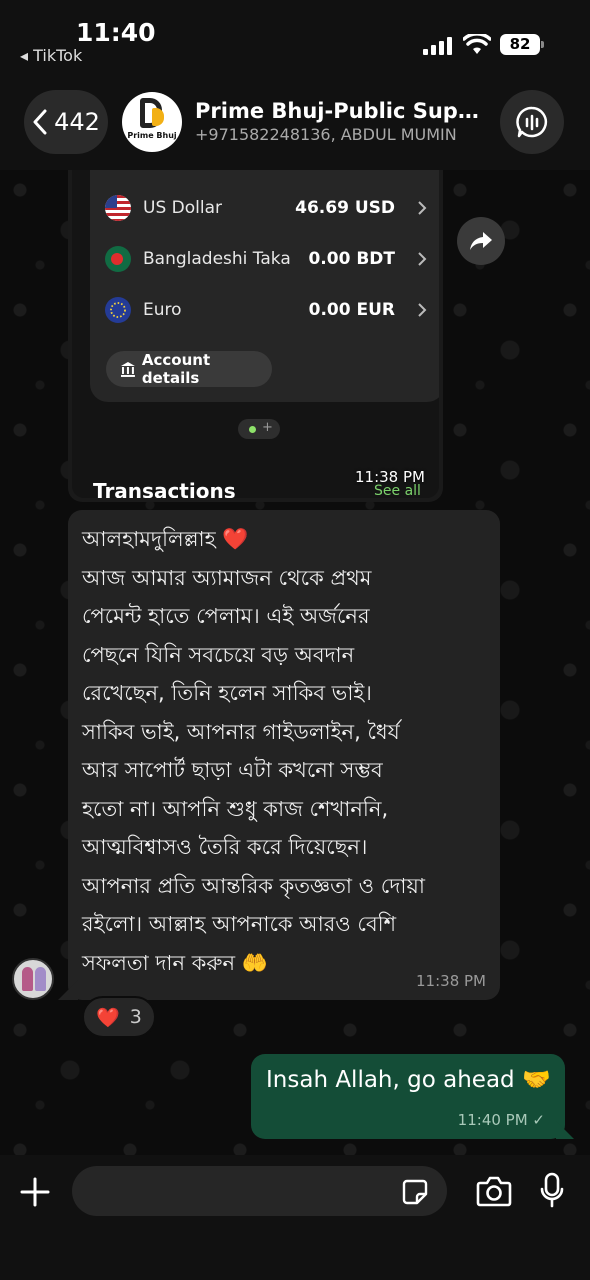 Image resolution: width=590 pixels, height=1280 pixels. What do you see at coordinates (51, 55) in the screenshot?
I see `back-to-app-link: ◂ TikTok` at bounding box center [51, 55].